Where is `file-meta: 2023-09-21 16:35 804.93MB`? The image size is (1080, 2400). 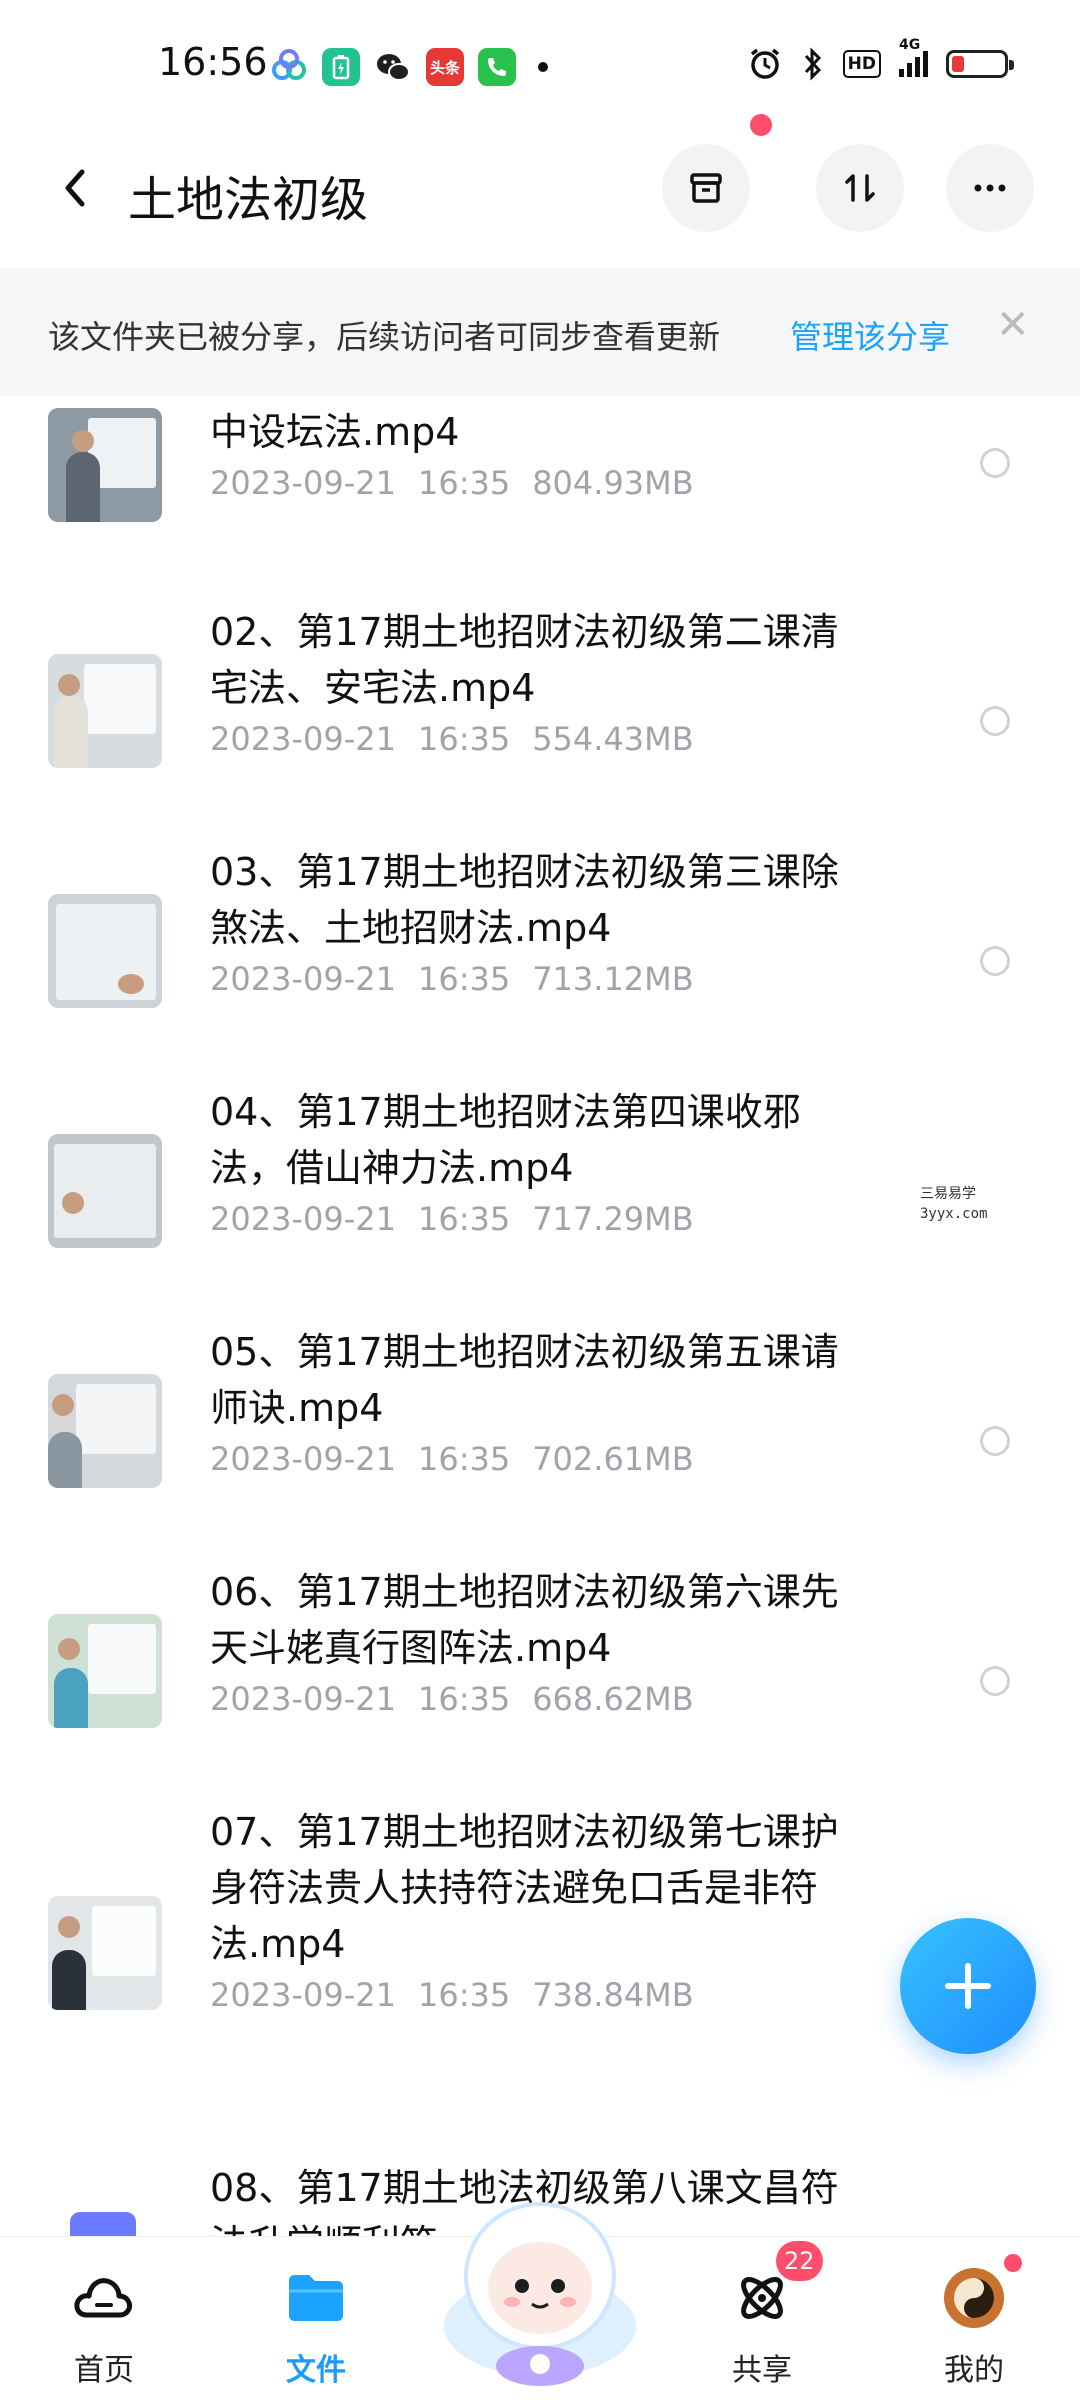
file-meta: 2023-09-21 16:35 804.93MB is located at coordinates (463, 483).